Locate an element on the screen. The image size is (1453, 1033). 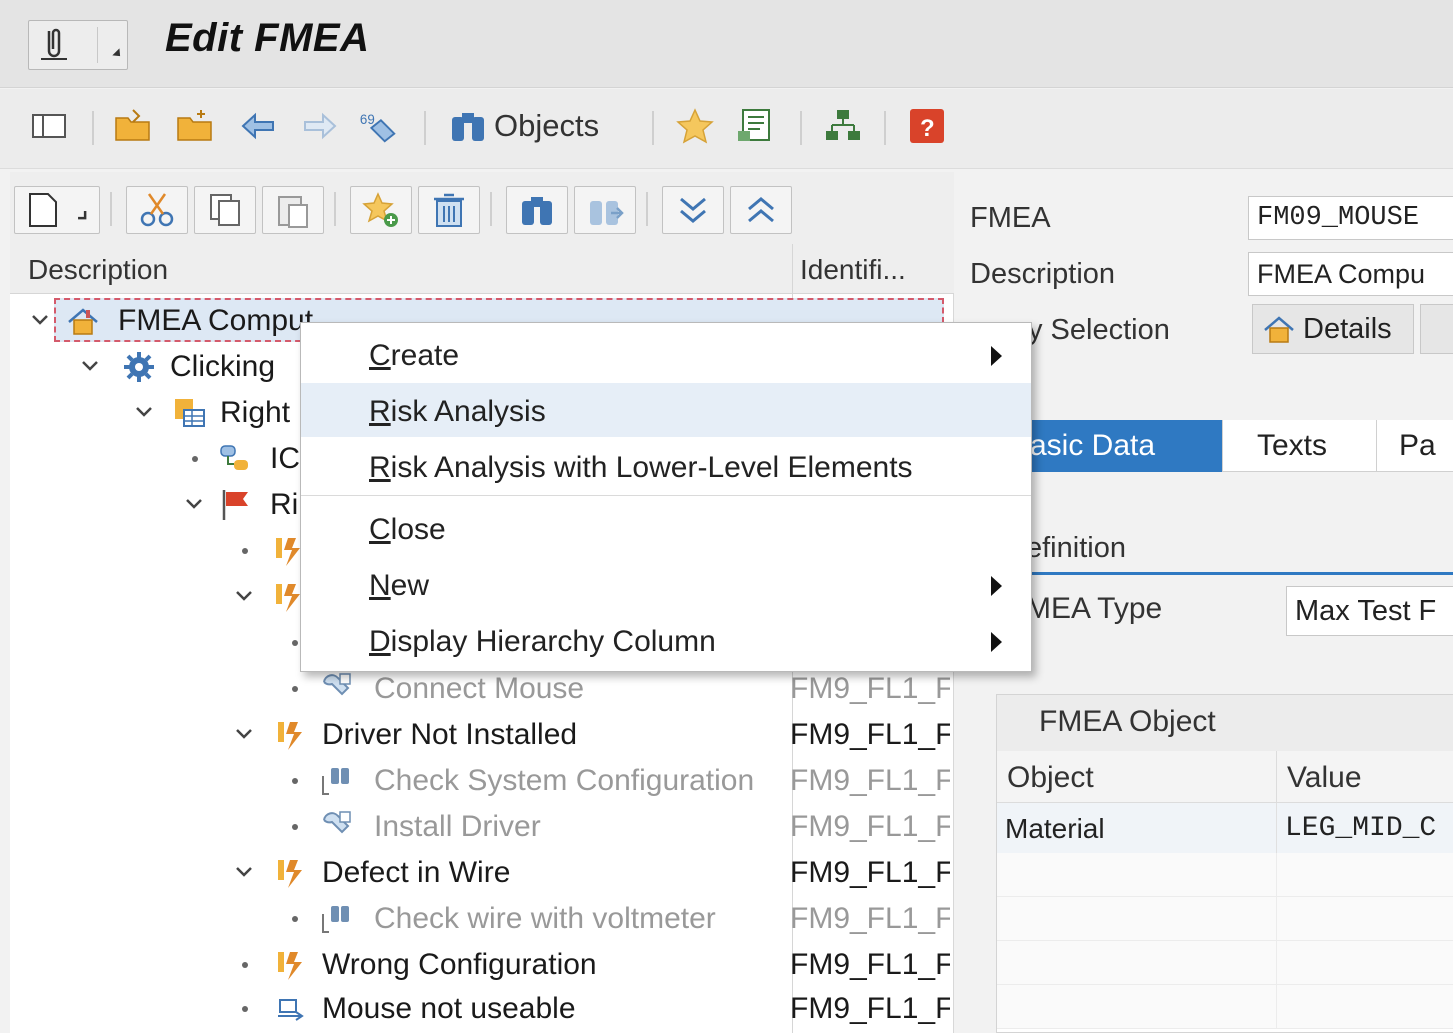
menu-item-close: Close is located at coordinates (666, 528).